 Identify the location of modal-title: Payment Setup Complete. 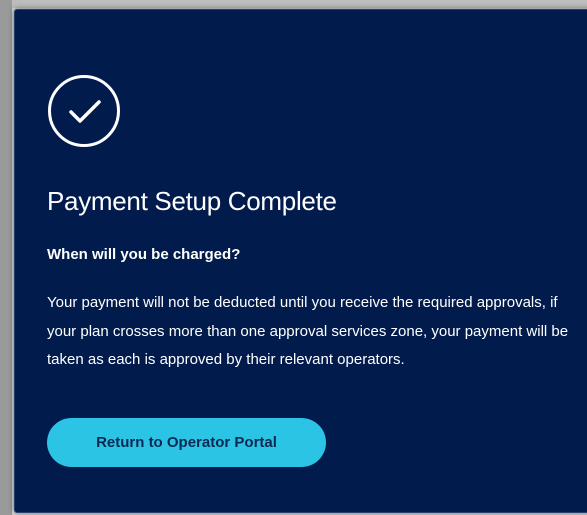
(192, 201).